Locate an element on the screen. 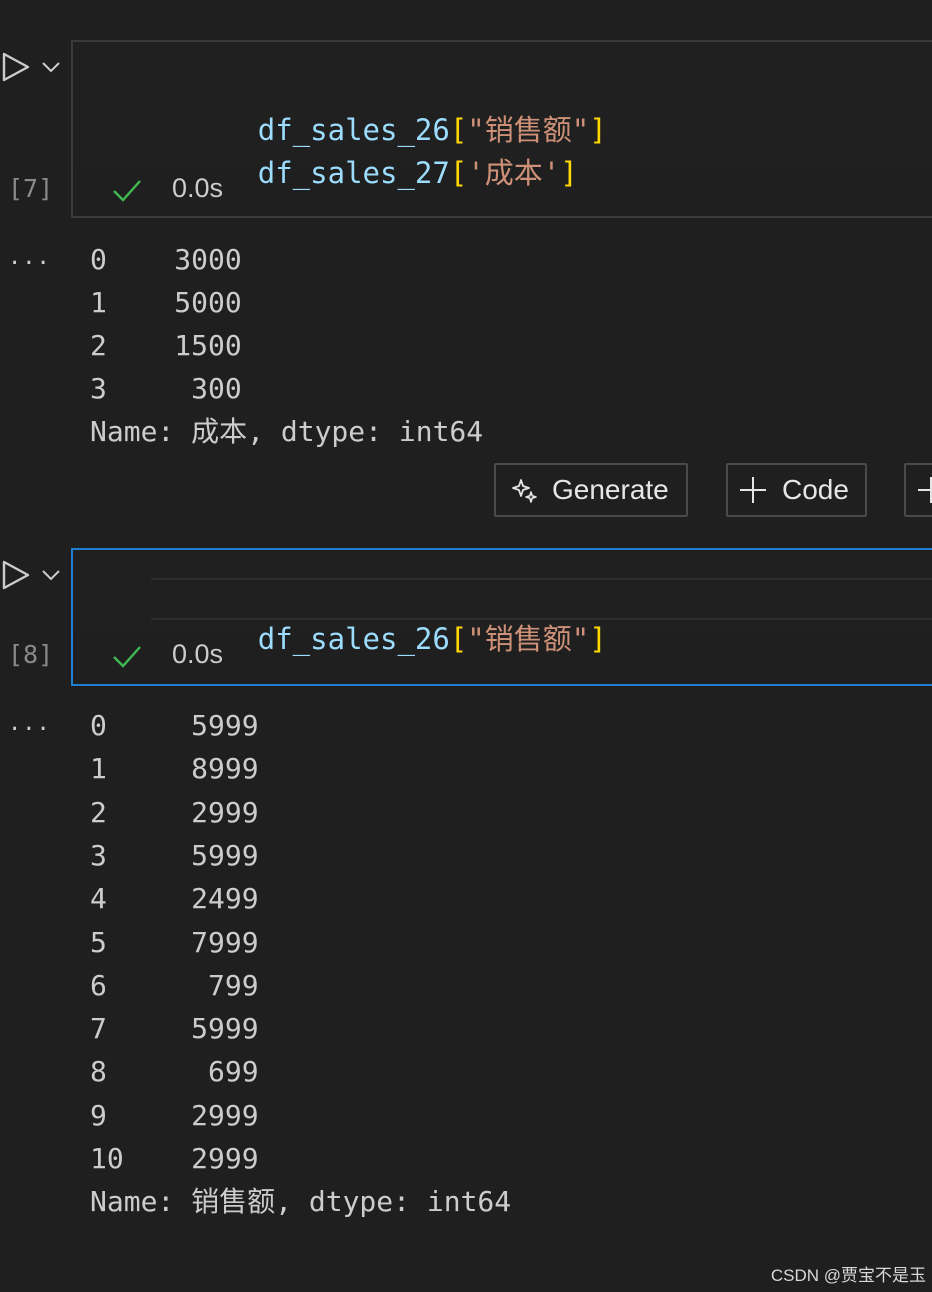 The image size is (932, 1292). output-line: 6 799 is located at coordinates (174, 985).